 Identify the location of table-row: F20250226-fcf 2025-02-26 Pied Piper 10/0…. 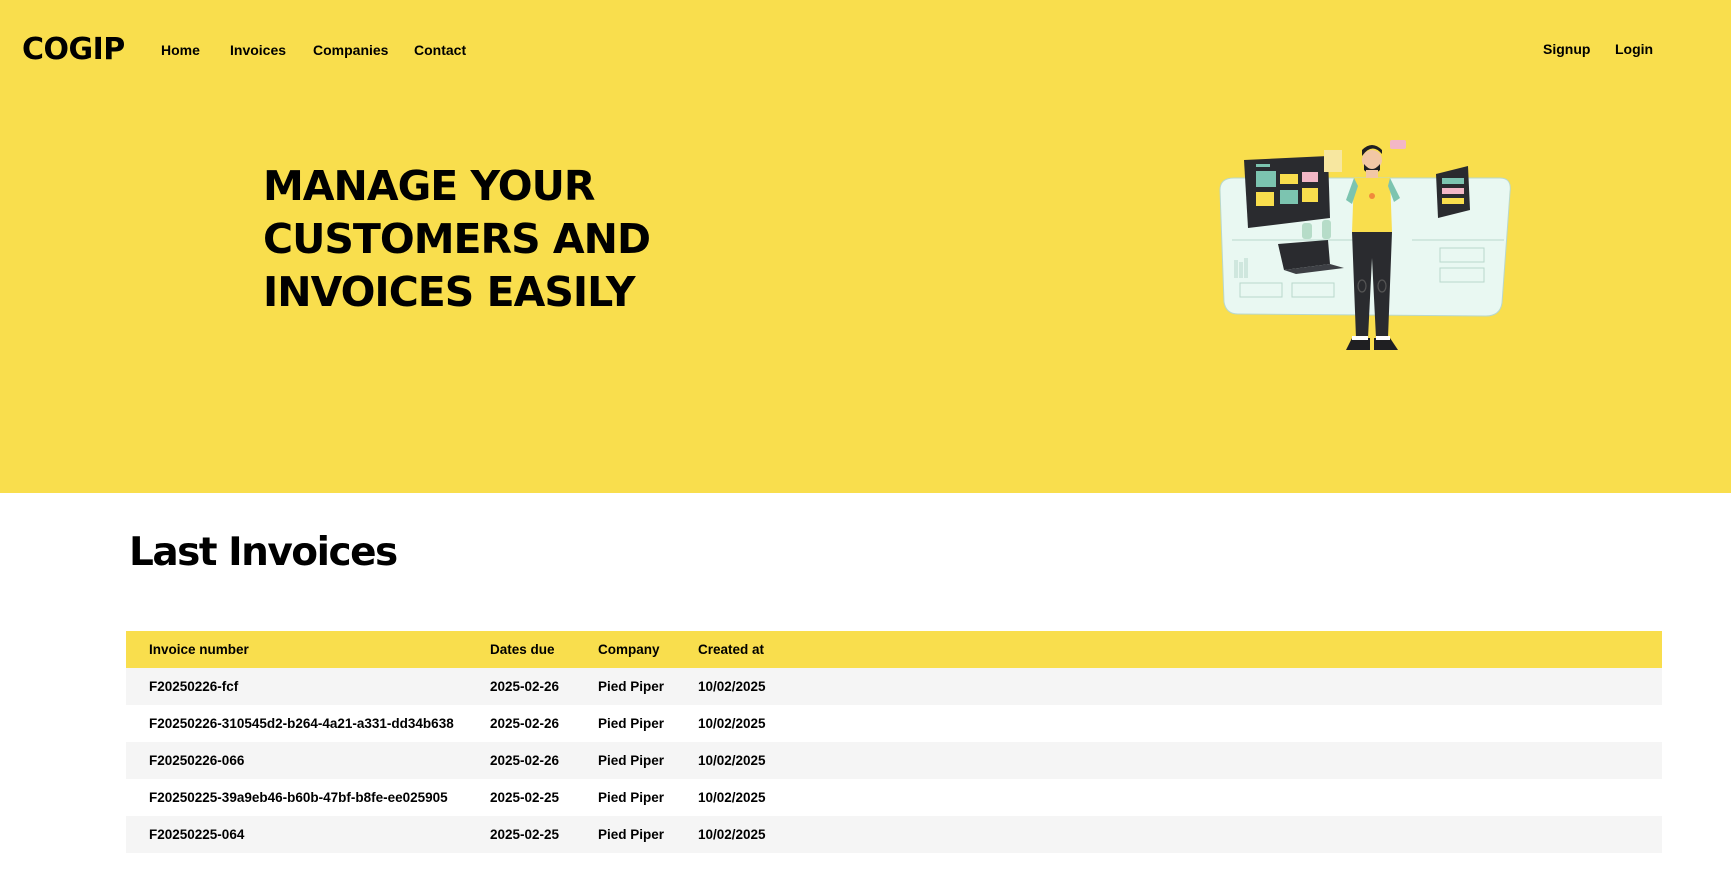
(894, 686).